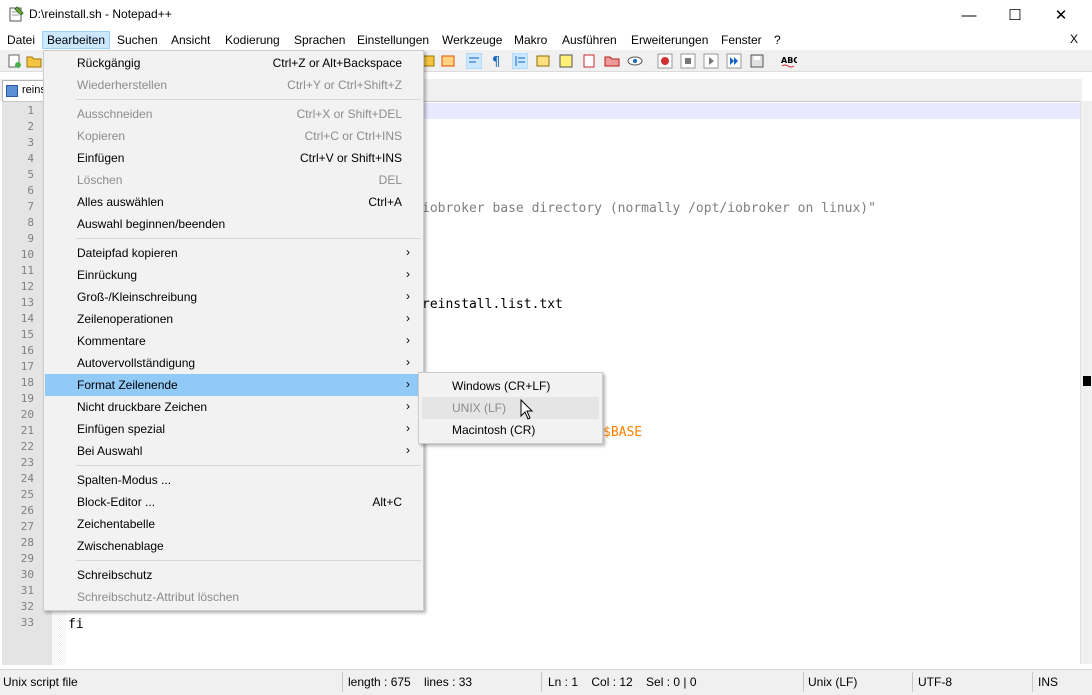 The width and height of the screenshot is (1092, 695). What do you see at coordinates (665, 61) in the screenshot?
I see `record-macro-icon` at bounding box center [665, 61].